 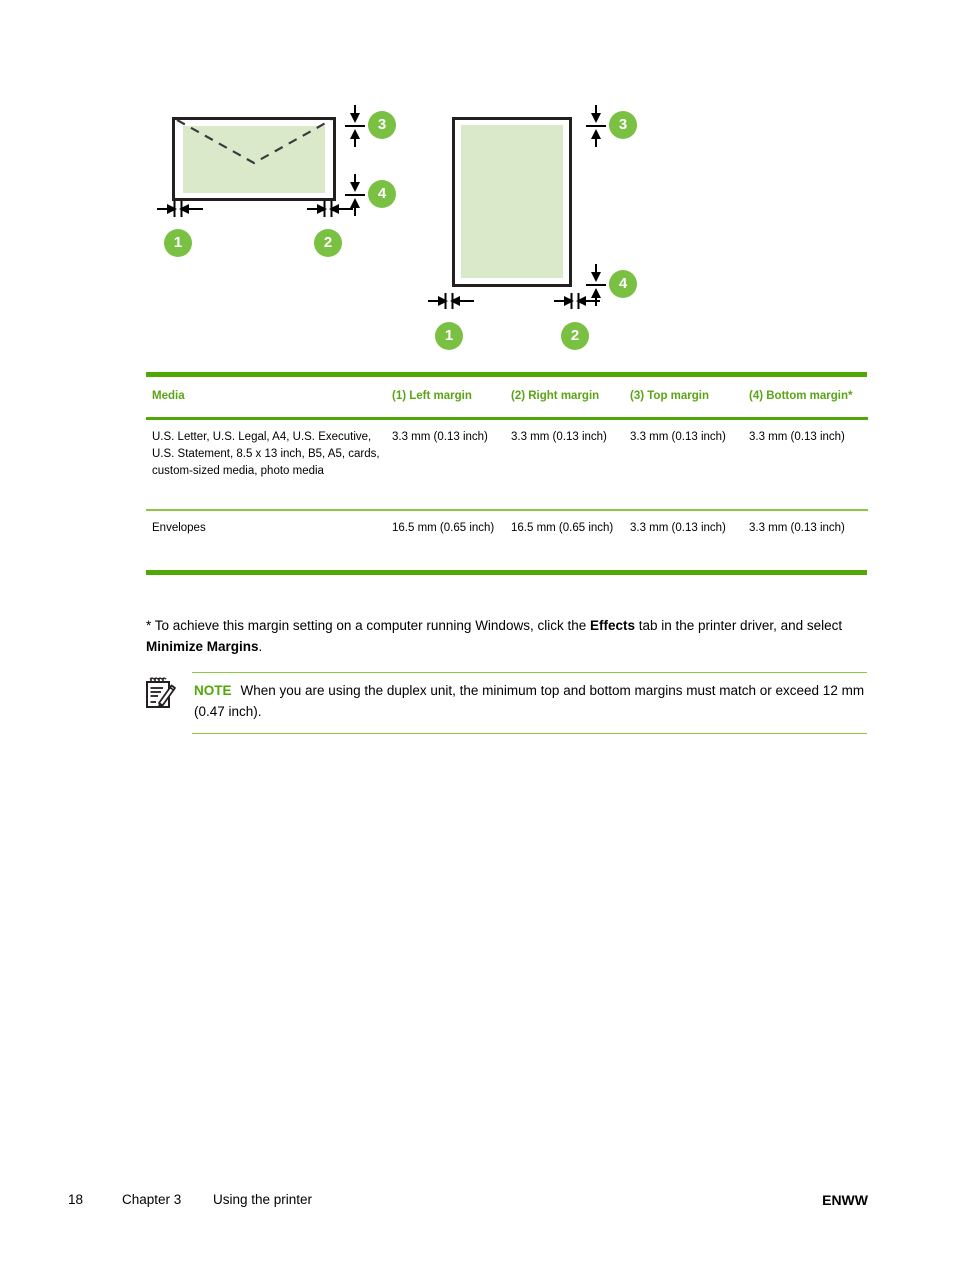 What do you see at coordinates (449, 336) in the screenshot?
I see `paper-badge-1: 1` at bounding box center [449, 336].